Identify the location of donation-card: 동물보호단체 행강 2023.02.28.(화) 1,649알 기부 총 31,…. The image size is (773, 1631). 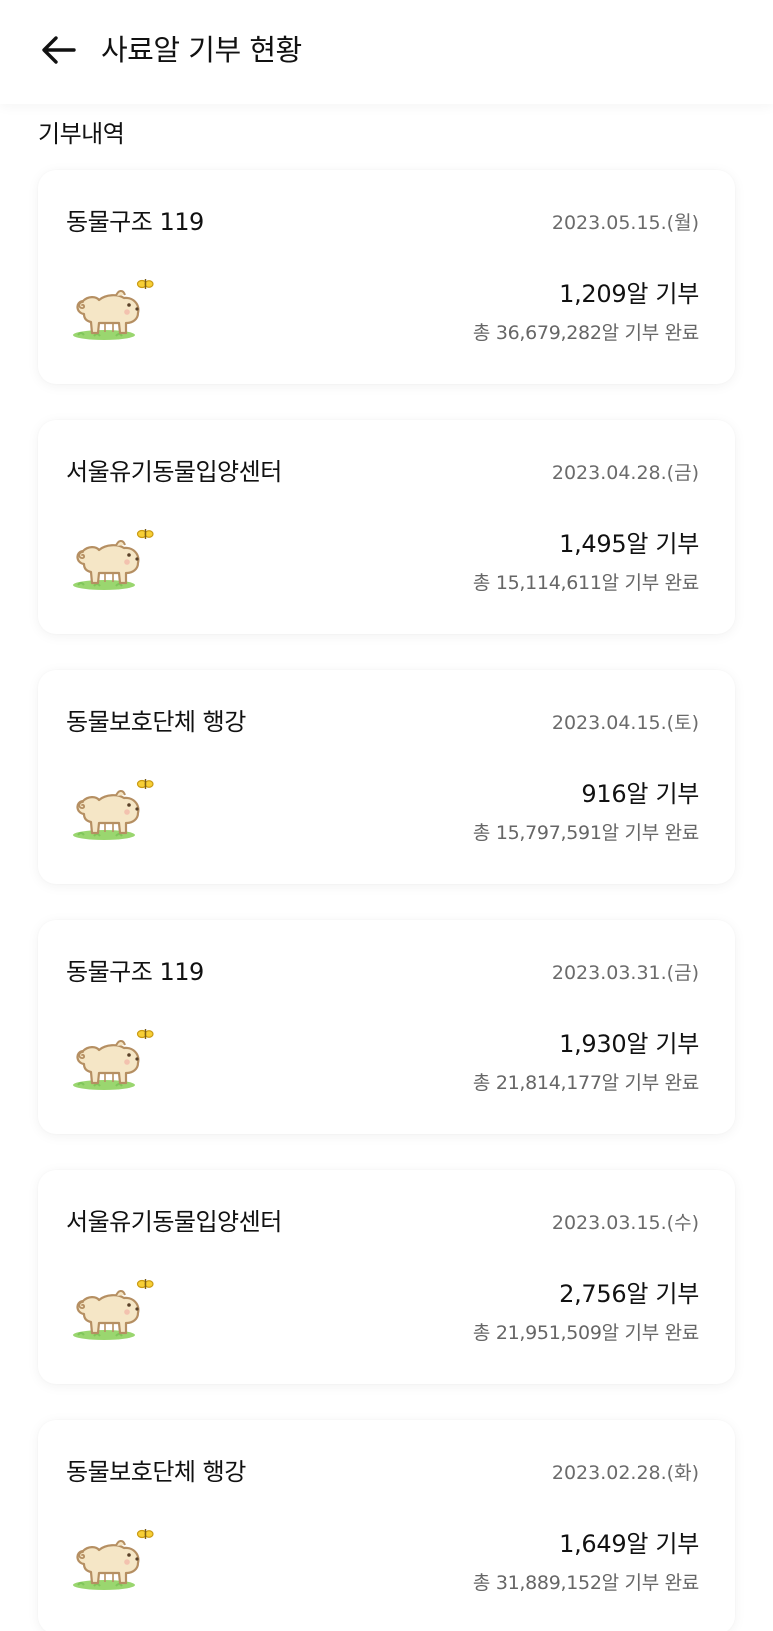
(386, 1525).